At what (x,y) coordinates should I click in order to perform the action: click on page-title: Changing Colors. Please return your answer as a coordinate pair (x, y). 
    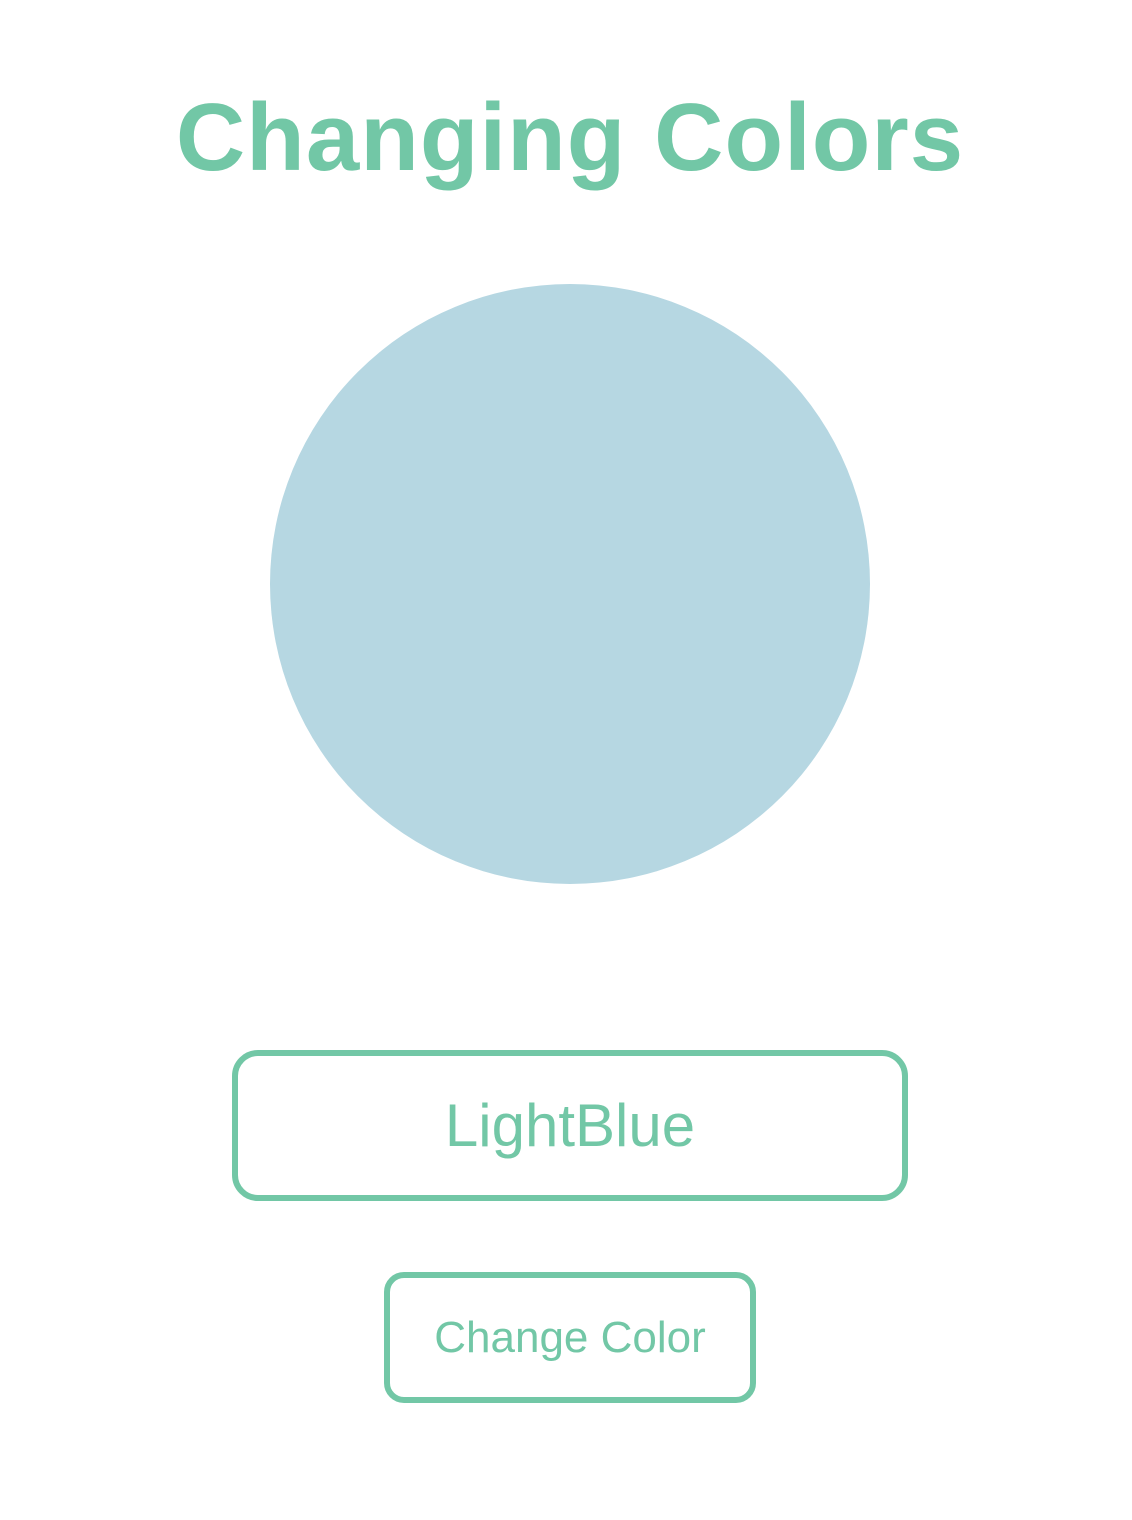
    Looking at the image, I should click on (570, 137).